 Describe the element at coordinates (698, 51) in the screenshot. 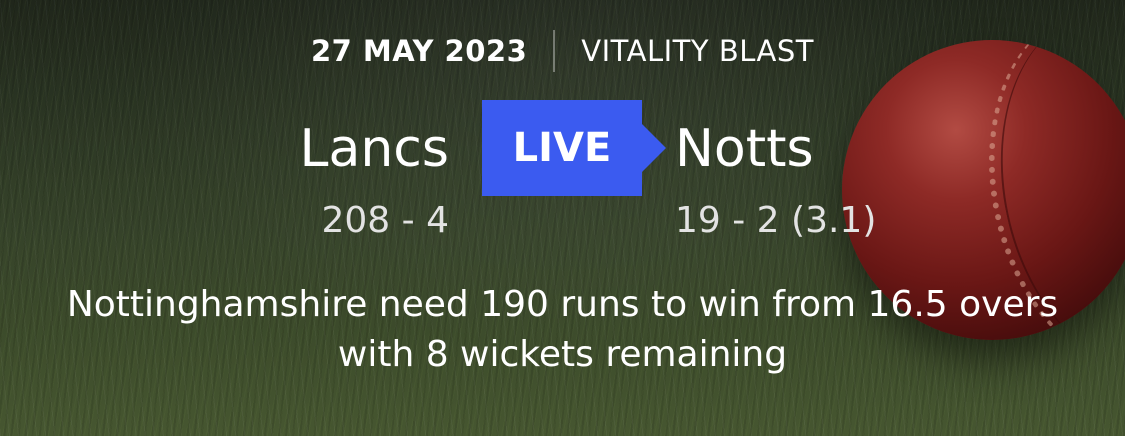

I see `competition-name: VITALITY BLAST` at that location.